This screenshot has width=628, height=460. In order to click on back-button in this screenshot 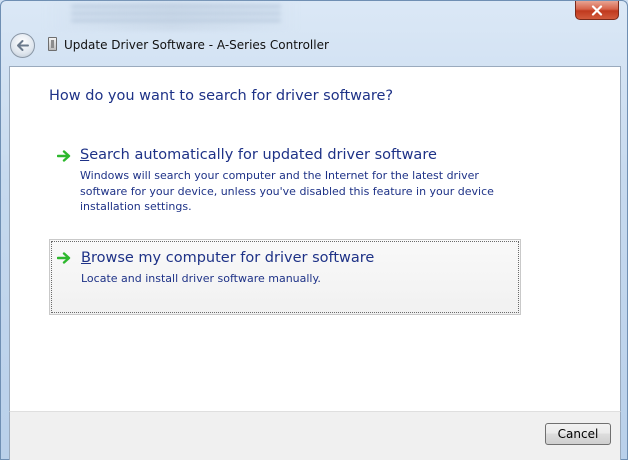, I will do `click(22, 45)`.